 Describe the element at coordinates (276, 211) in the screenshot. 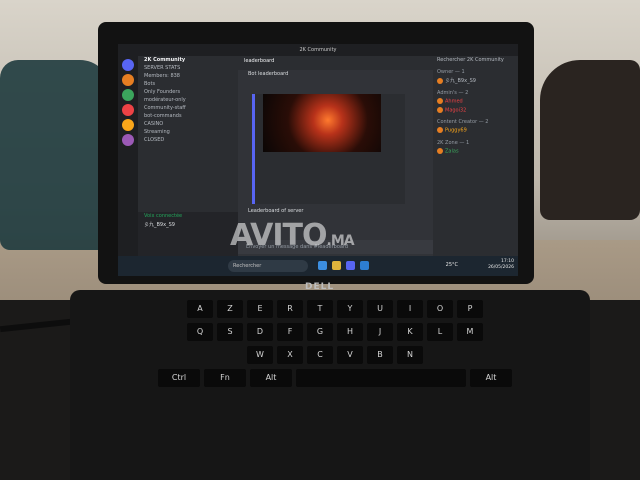

I see `message: Leaderboard of server` at that location.